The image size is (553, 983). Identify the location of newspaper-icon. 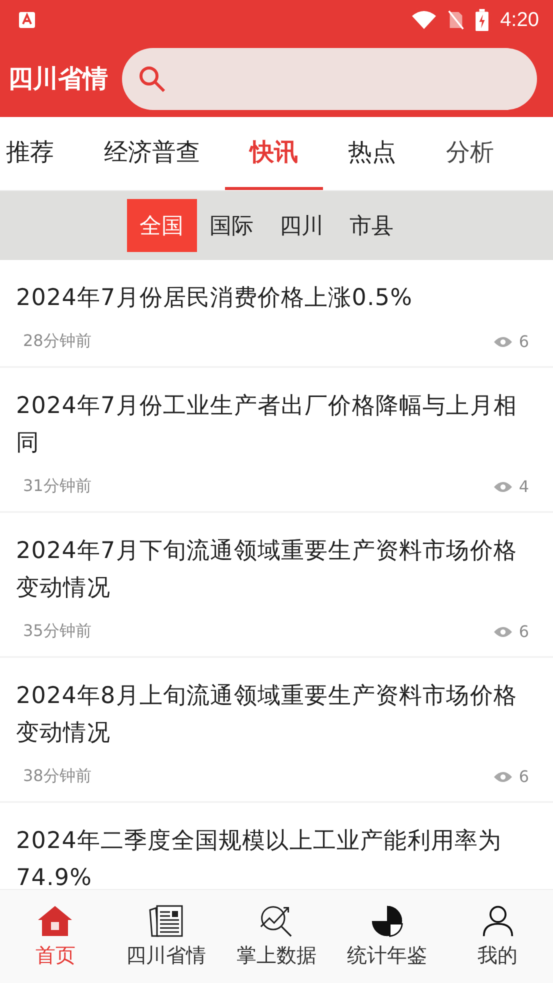
(166, 921).